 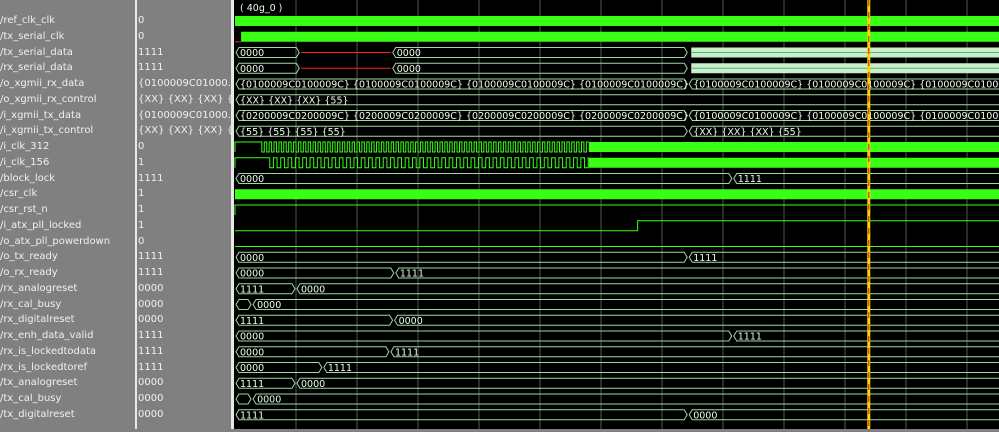 What do you see at coordinates (66, 37) in the screenshot?
I see `signal-name: /tx_serial_clk` at bounding box center [66, 37].